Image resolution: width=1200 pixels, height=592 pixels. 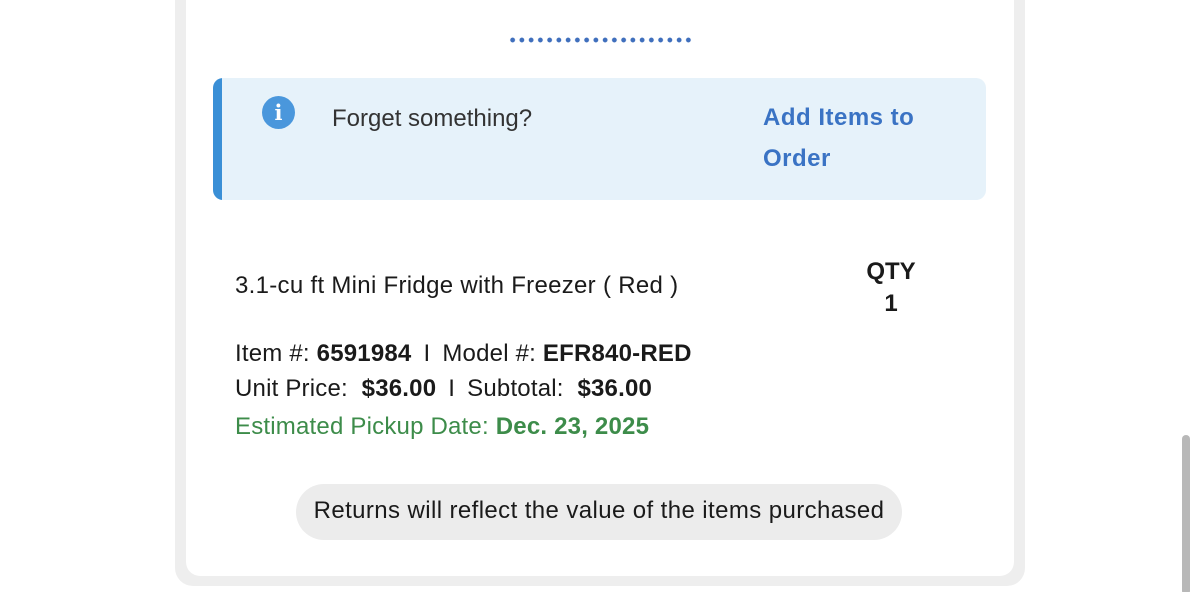 What do you see at coordinates (891, 303) in the screenshot?
I see `qty-value: 1` at bounding box center [891, 303].